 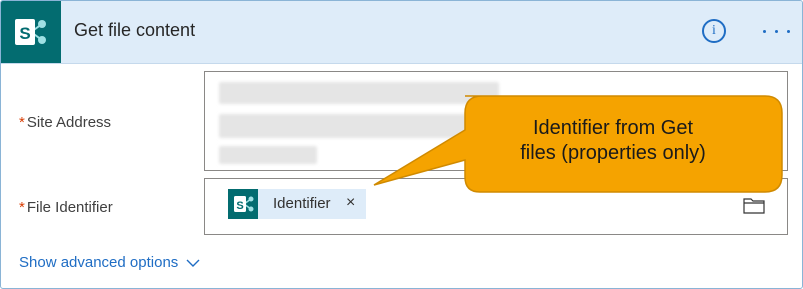 What do you see at coordinates (777, 32) in the screenshot?
I see `more-options-icon` at bounding box center [777, 32].